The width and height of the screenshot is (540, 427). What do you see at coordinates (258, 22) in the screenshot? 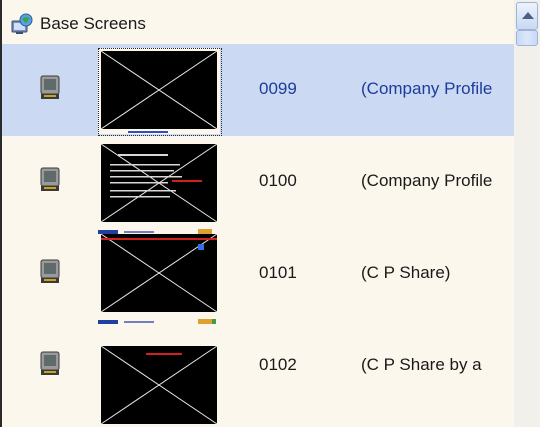
I see `tree-header: Base Screens` at bounding box center [258, 22].